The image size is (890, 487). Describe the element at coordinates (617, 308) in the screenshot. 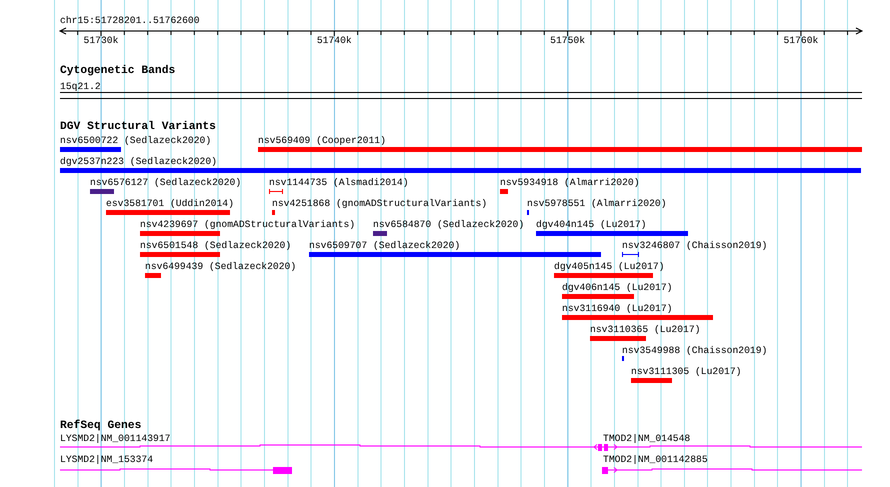

I see `variant-label: nsv3116940 (Lu2017)` at that location.